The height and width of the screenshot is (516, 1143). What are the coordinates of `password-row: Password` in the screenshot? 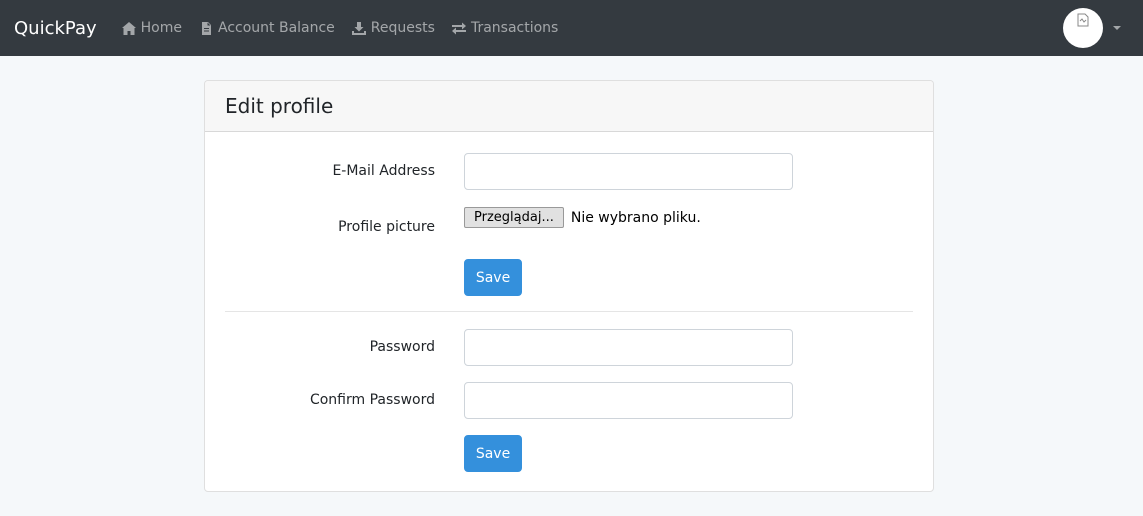 It's located at (570, 347).